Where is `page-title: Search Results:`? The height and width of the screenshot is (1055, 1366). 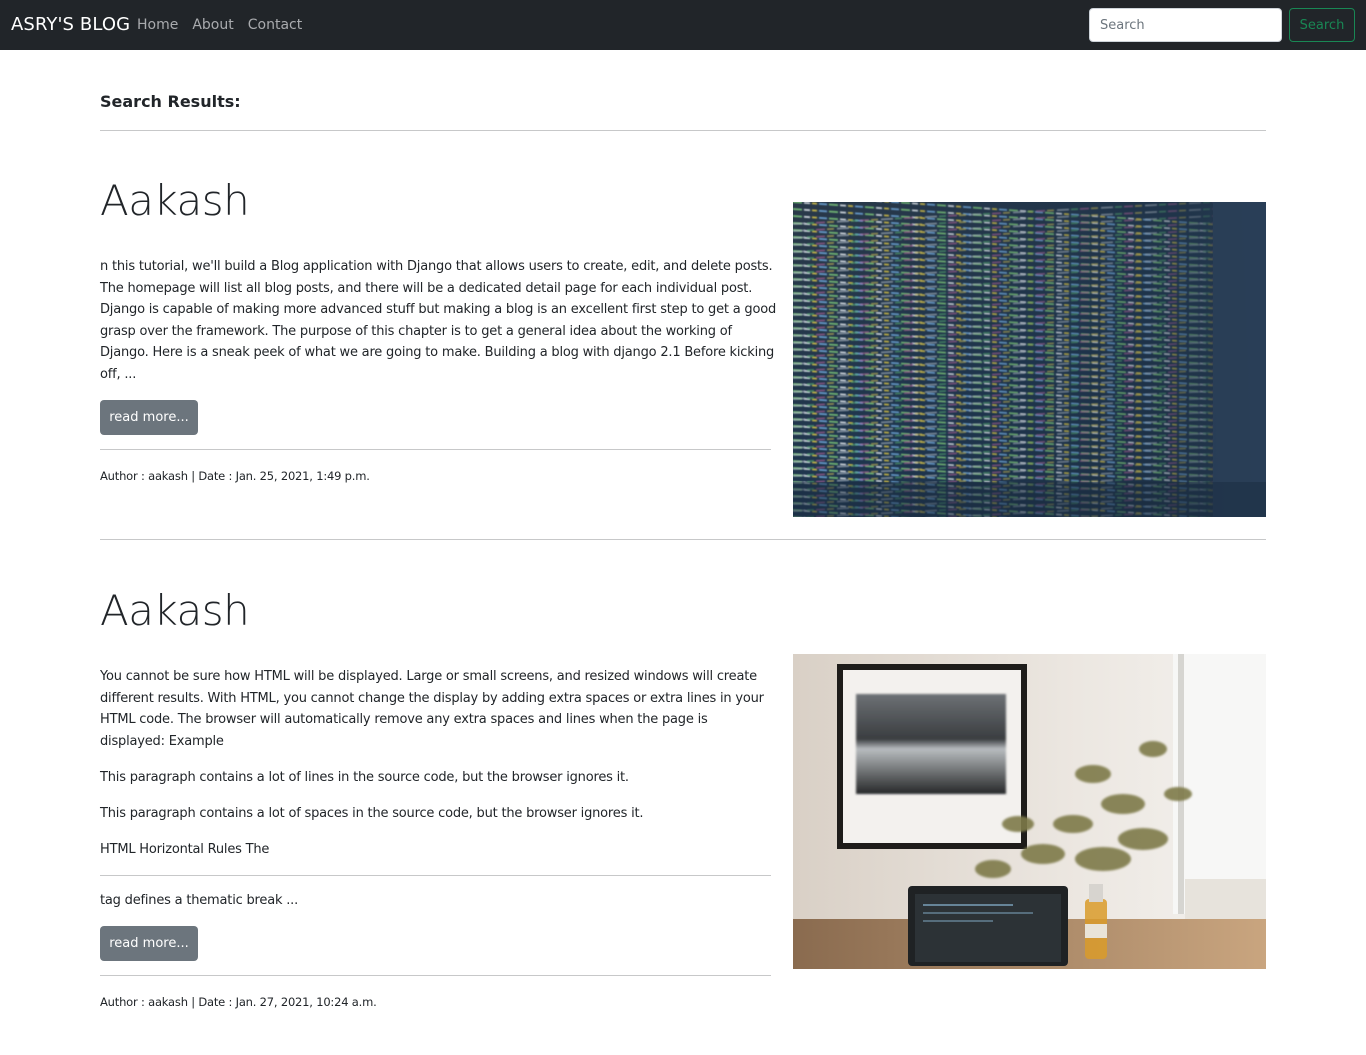 page-title: Search Results: is located at coordinates (170, 101).